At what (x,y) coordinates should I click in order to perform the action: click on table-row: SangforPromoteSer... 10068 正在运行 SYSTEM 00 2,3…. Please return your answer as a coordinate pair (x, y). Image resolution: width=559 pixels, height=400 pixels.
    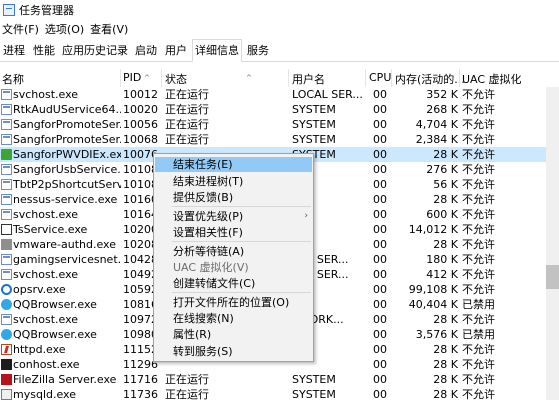
    Looking at the image, I should click on (273, 139).